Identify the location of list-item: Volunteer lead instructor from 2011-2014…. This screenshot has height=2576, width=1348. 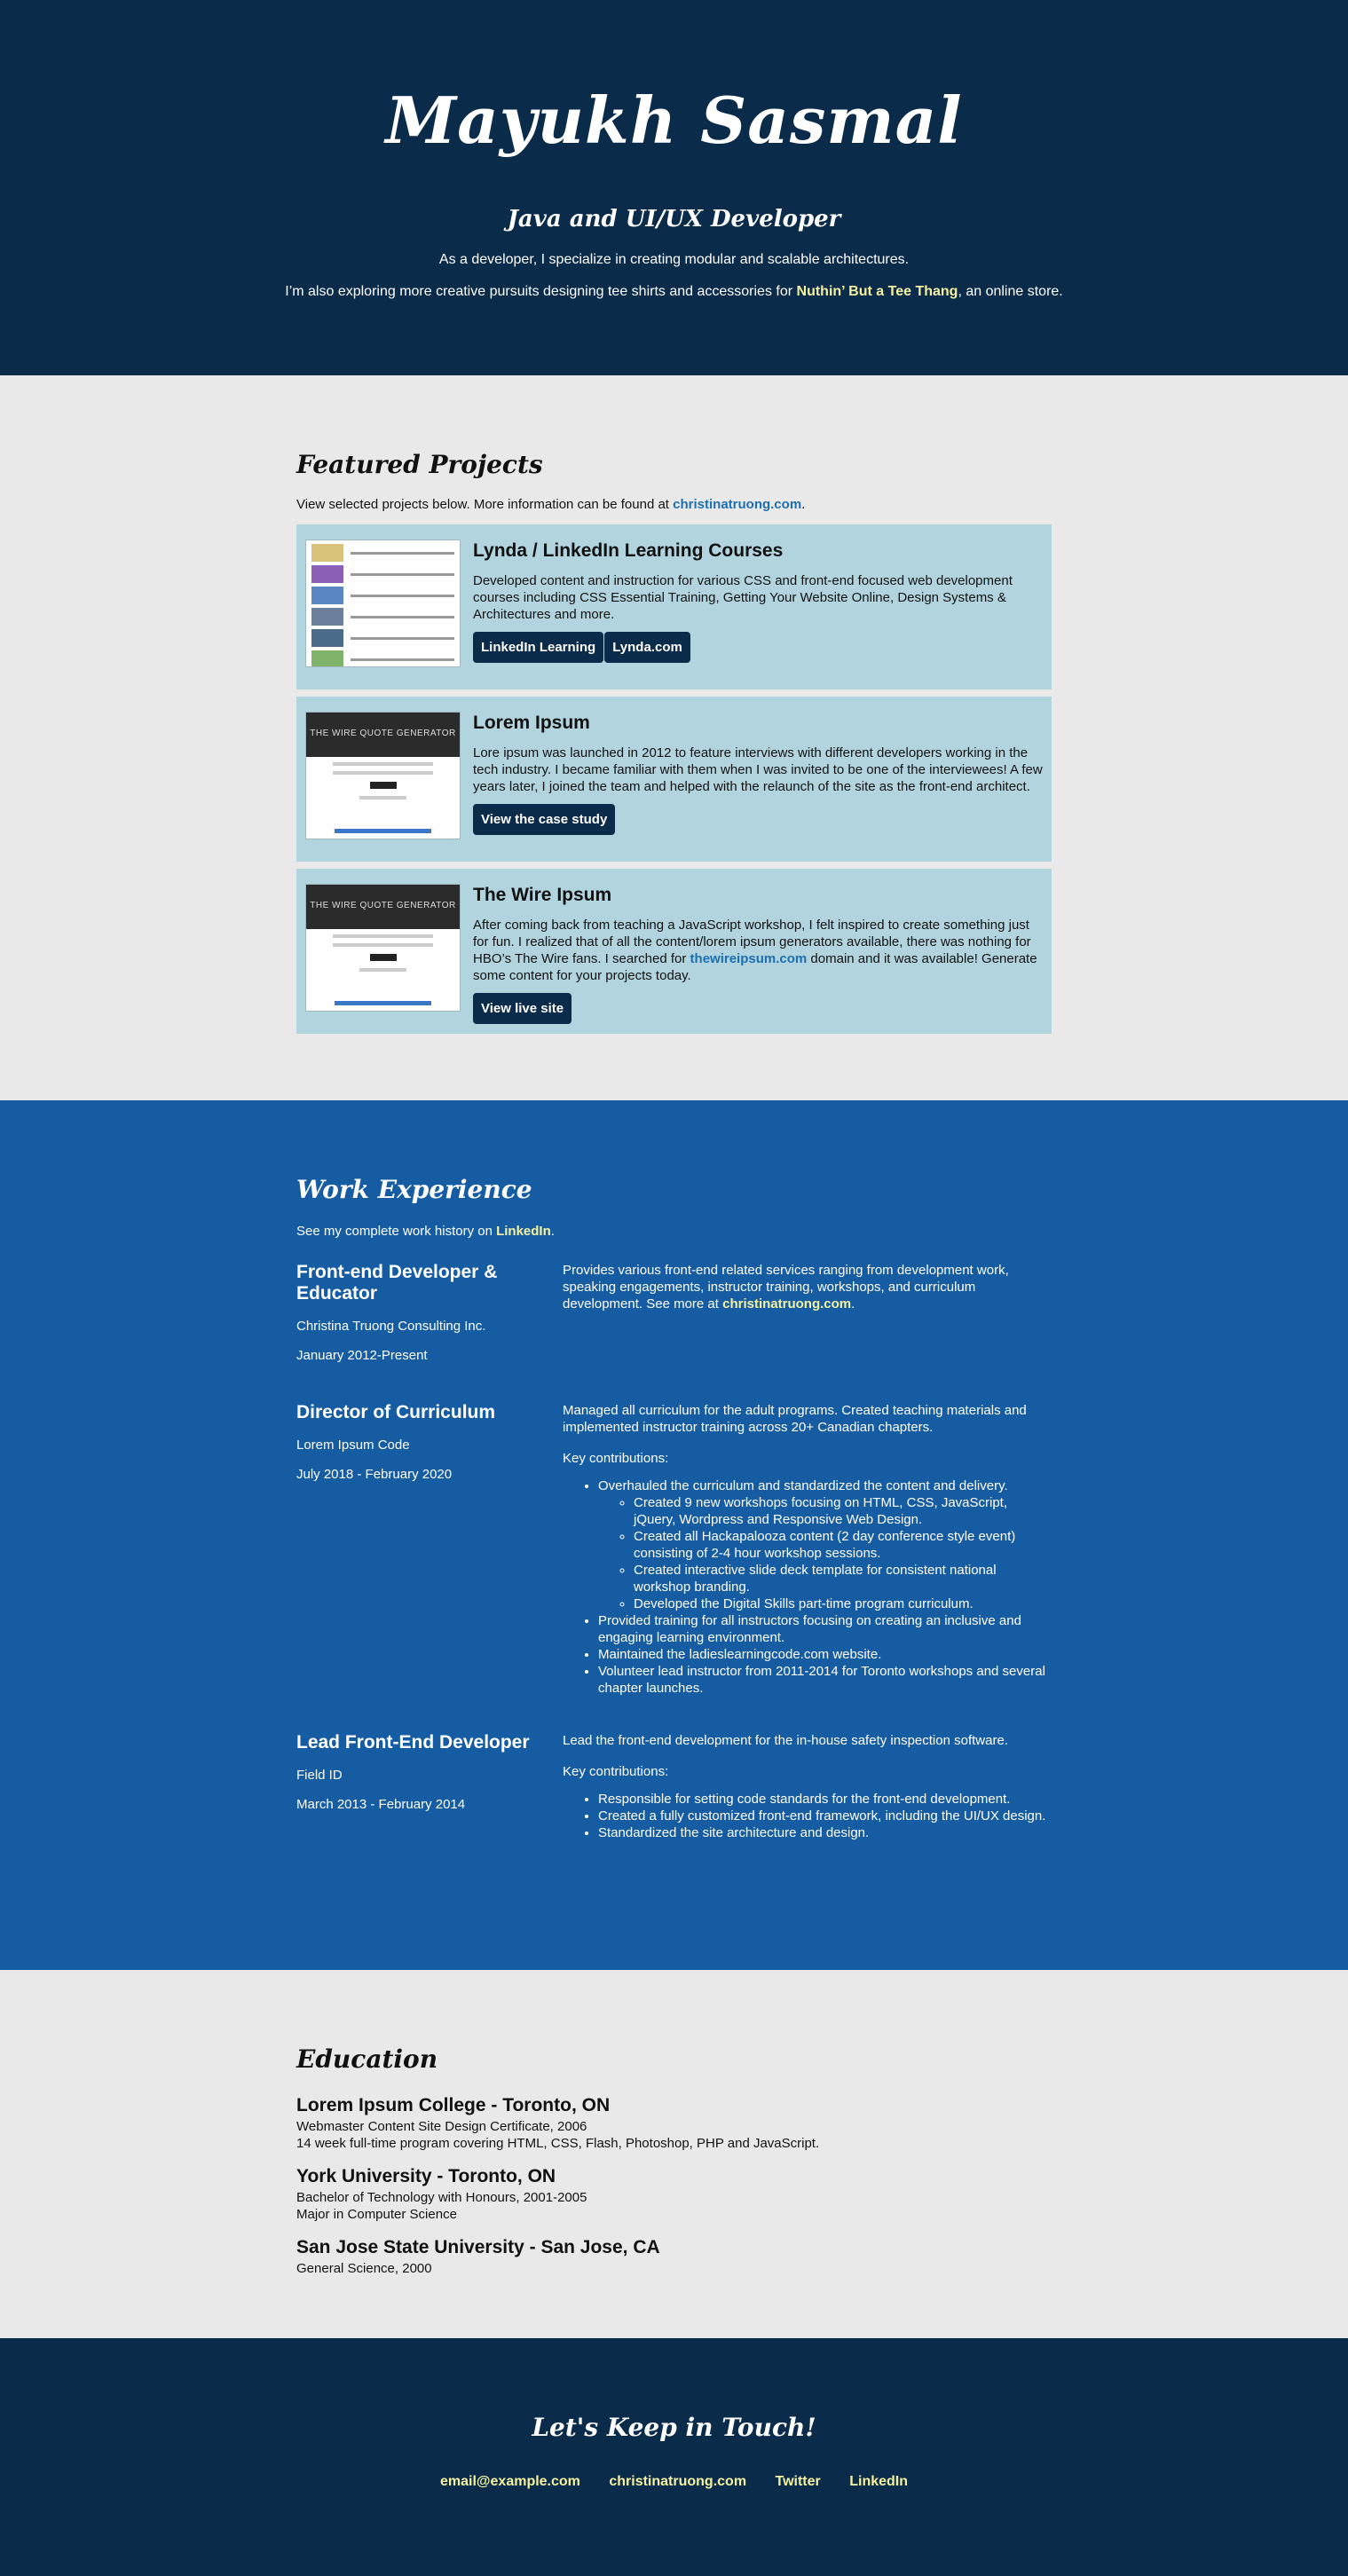
(825, 1680).